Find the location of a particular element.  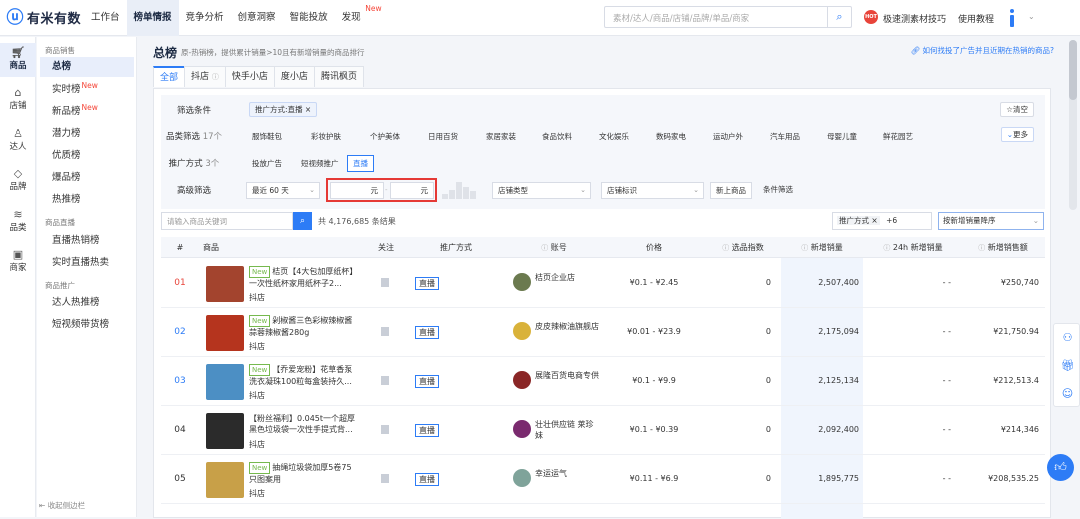

tab-tencent: 腾讯枫页 is located at coordinates (338, 76).